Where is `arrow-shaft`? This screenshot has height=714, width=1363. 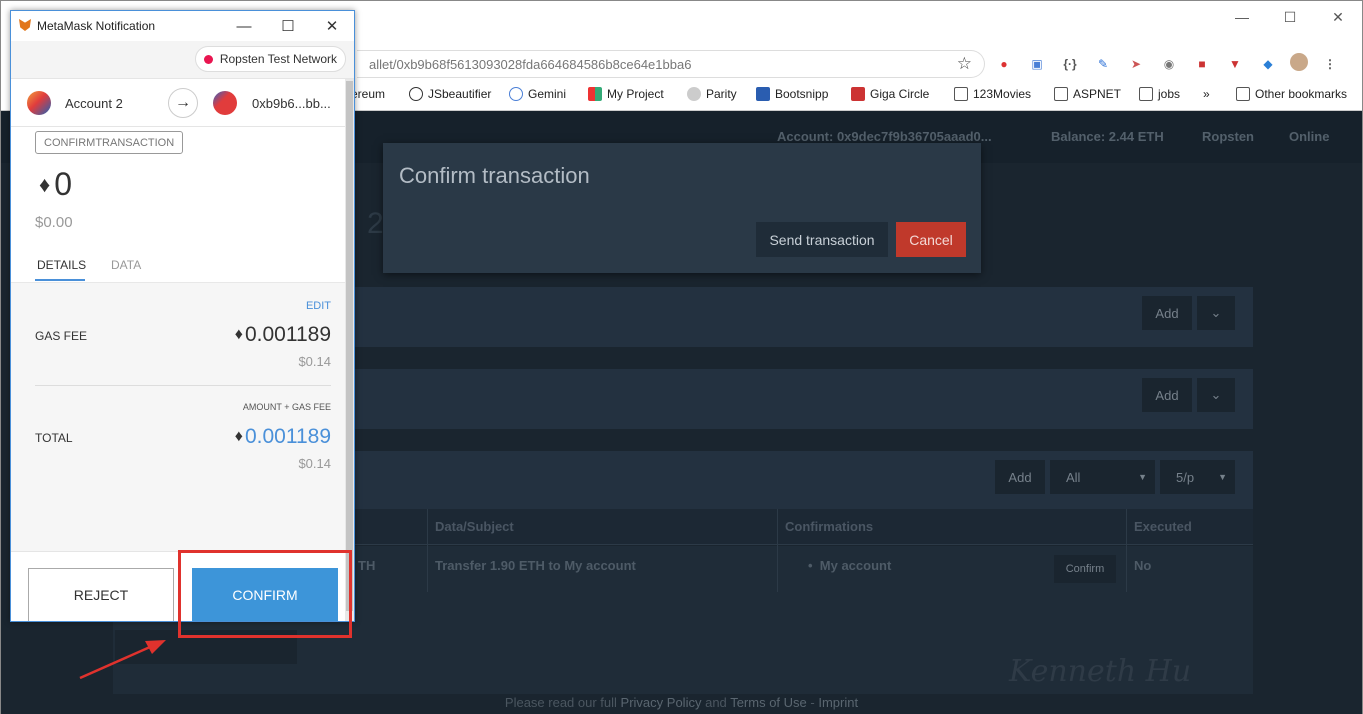
arrow-shaft is located at coordinates (115, 662).